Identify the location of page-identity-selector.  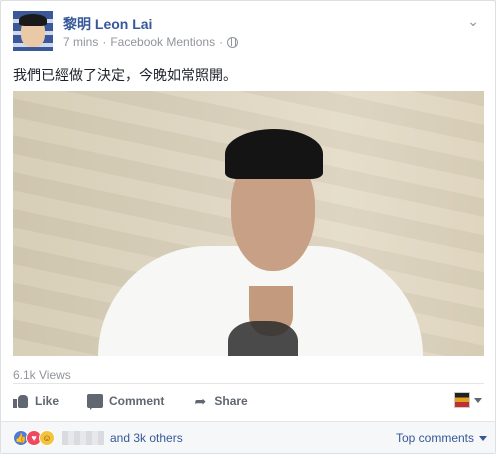
(468, 400).